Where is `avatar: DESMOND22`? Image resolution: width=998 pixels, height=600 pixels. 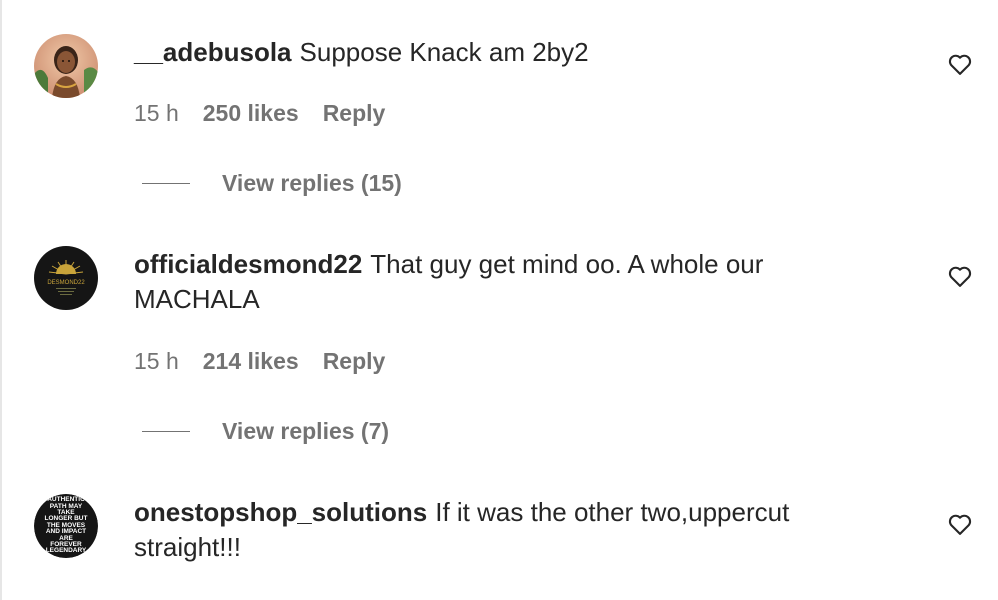
avatar: DESMOND22 is located at coordinates (66, 278).